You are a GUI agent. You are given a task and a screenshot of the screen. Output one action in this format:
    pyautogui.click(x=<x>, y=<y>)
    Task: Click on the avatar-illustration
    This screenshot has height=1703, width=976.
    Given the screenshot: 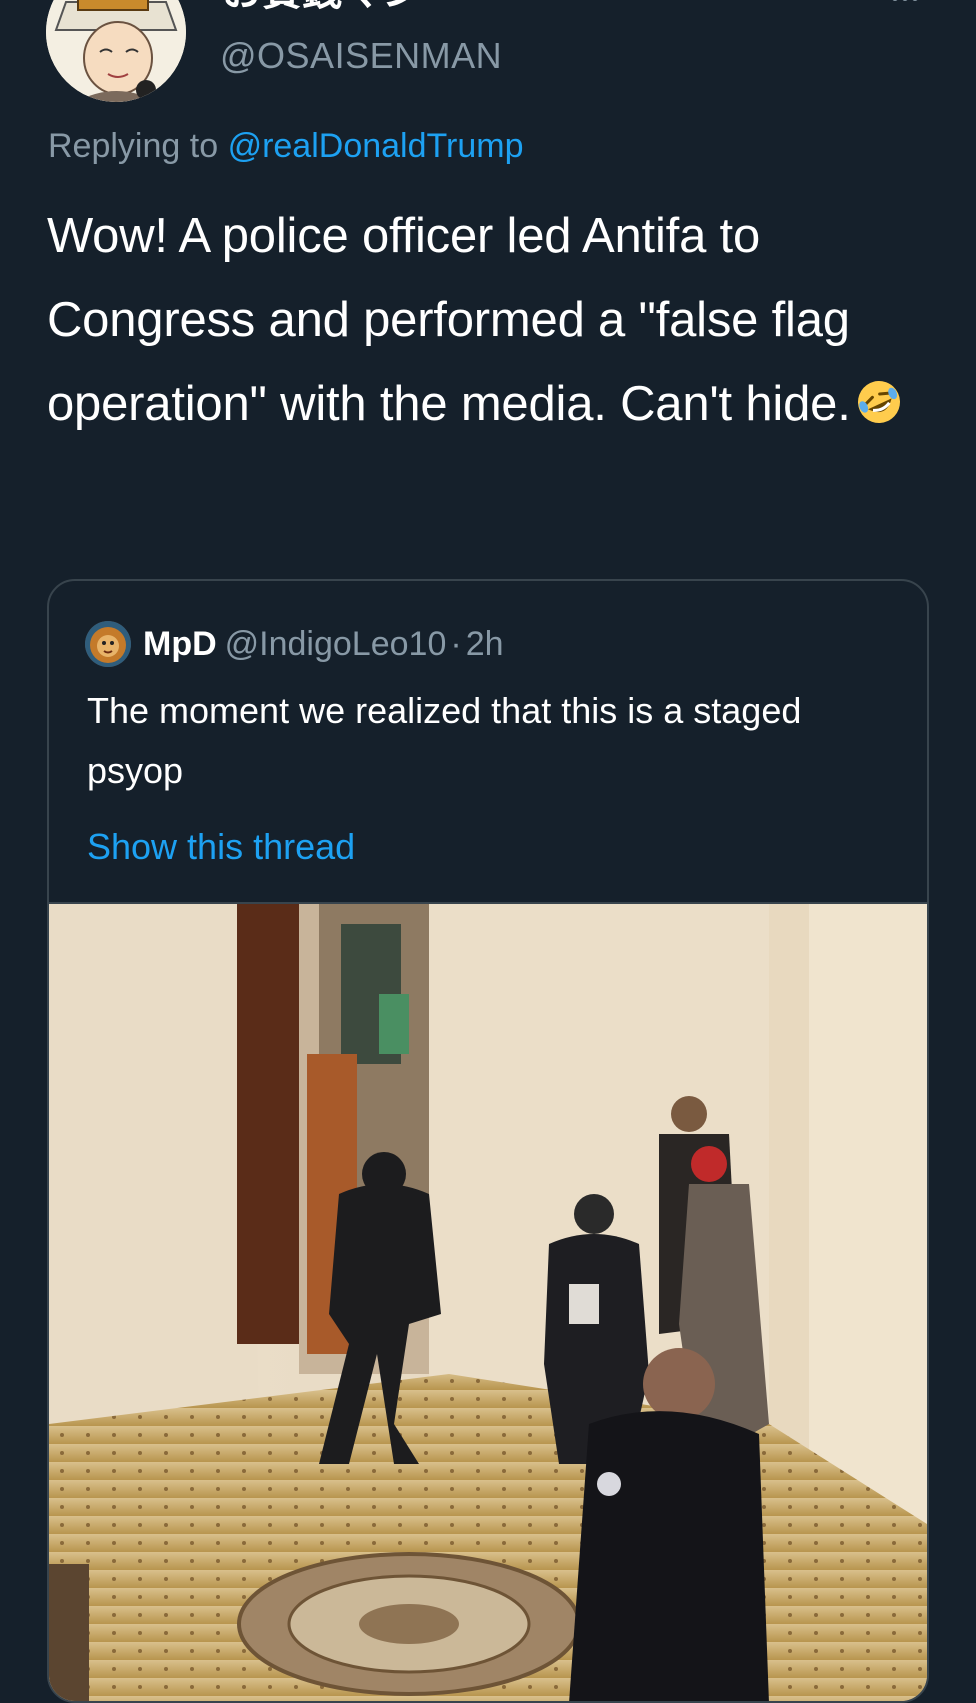 What is the action you would take?
    pyautogui.click(x=116, y=51)
    